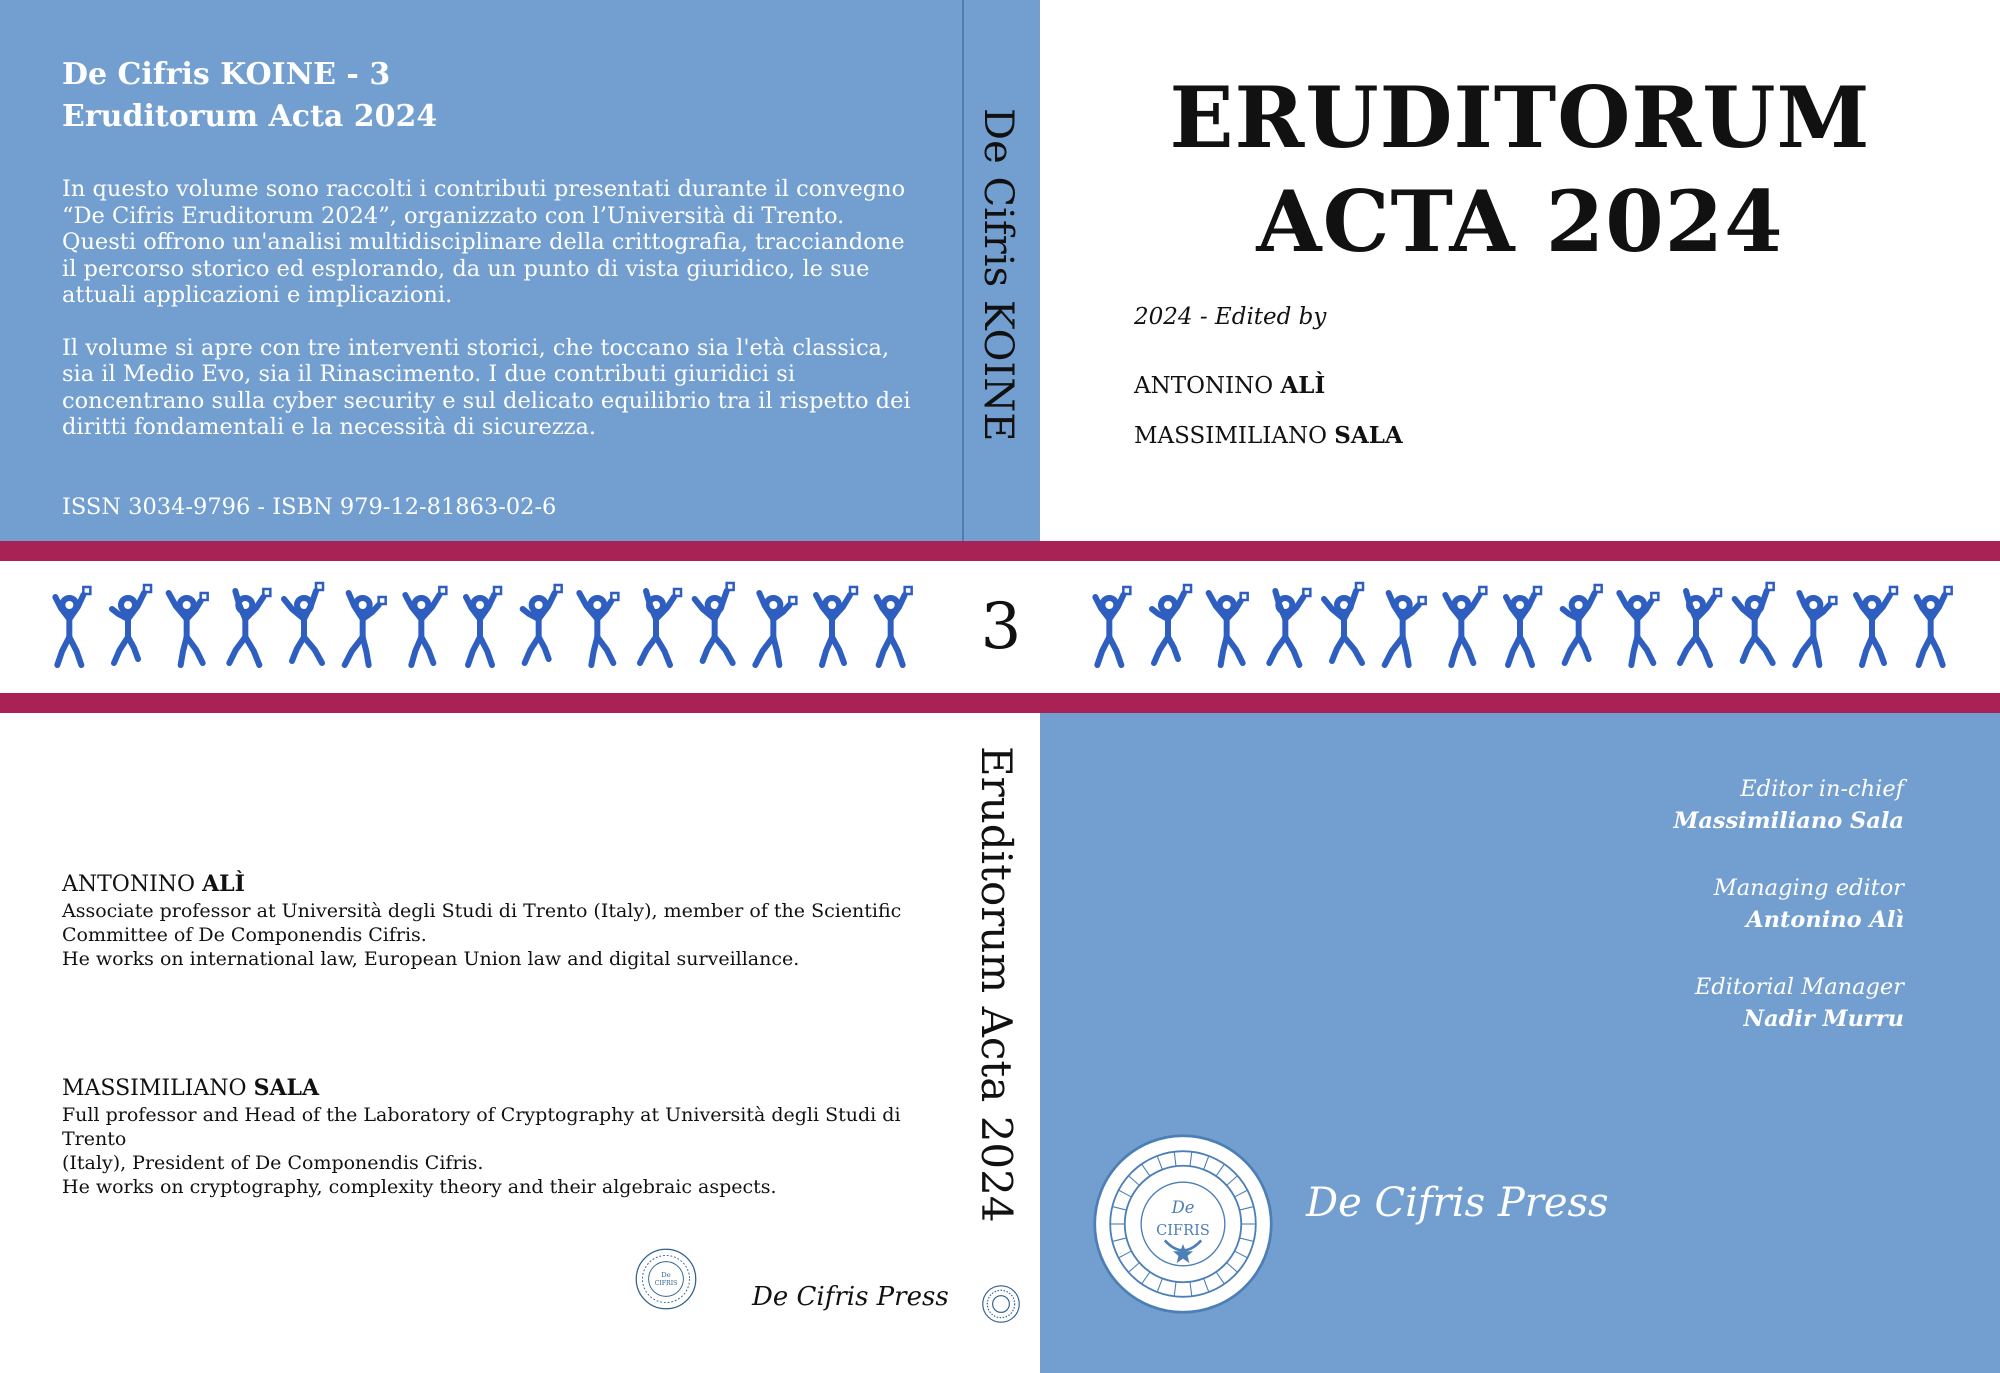 The height and width of the screenshot is (1373, 2000). Describe the element at coordinates (1183, 1207) in the screenshot. I see `seal-text-top-big: De` at that location.